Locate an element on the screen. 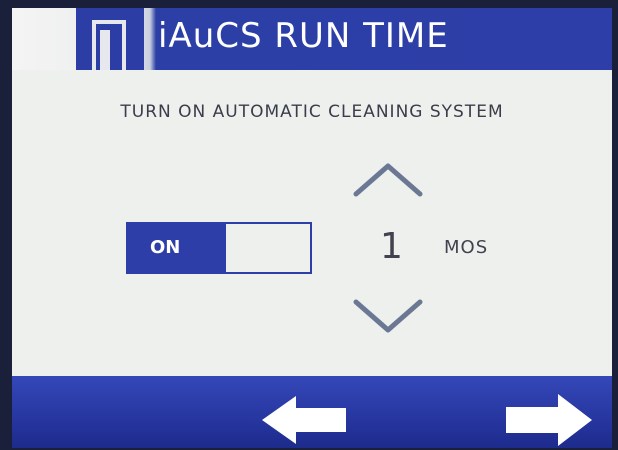  chevron-down-icon is located at coordinates (388, 318).